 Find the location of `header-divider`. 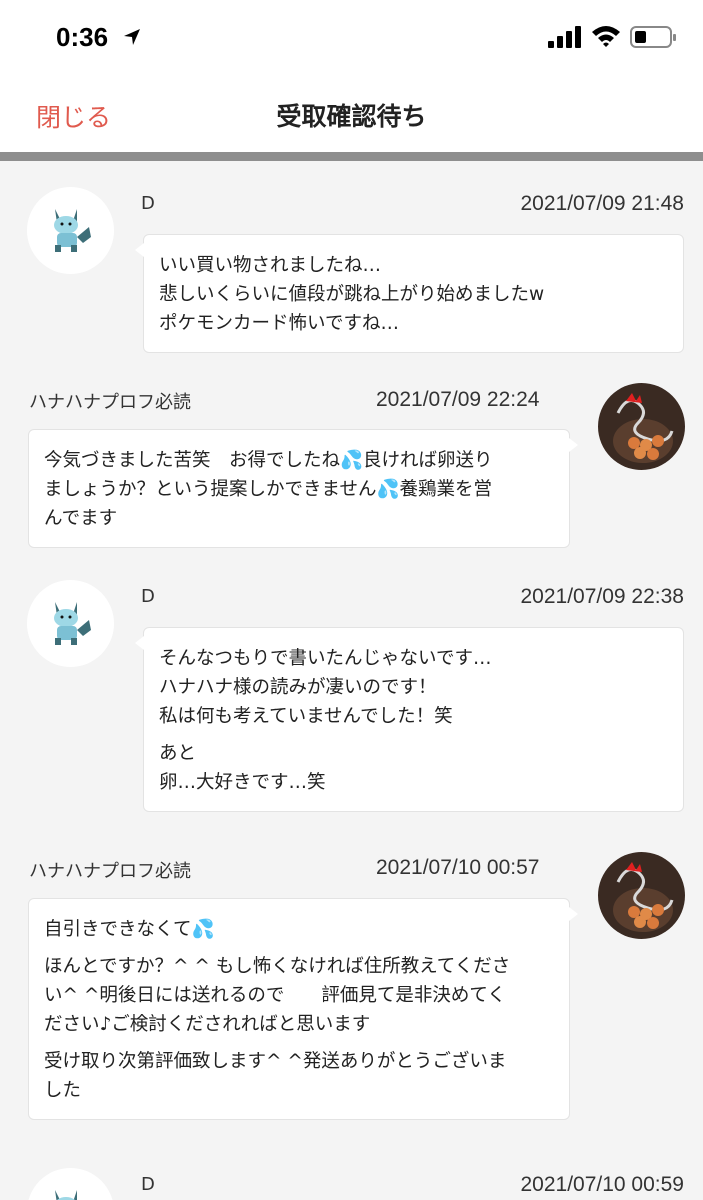

header-divider is located at coordinates (351, 156).